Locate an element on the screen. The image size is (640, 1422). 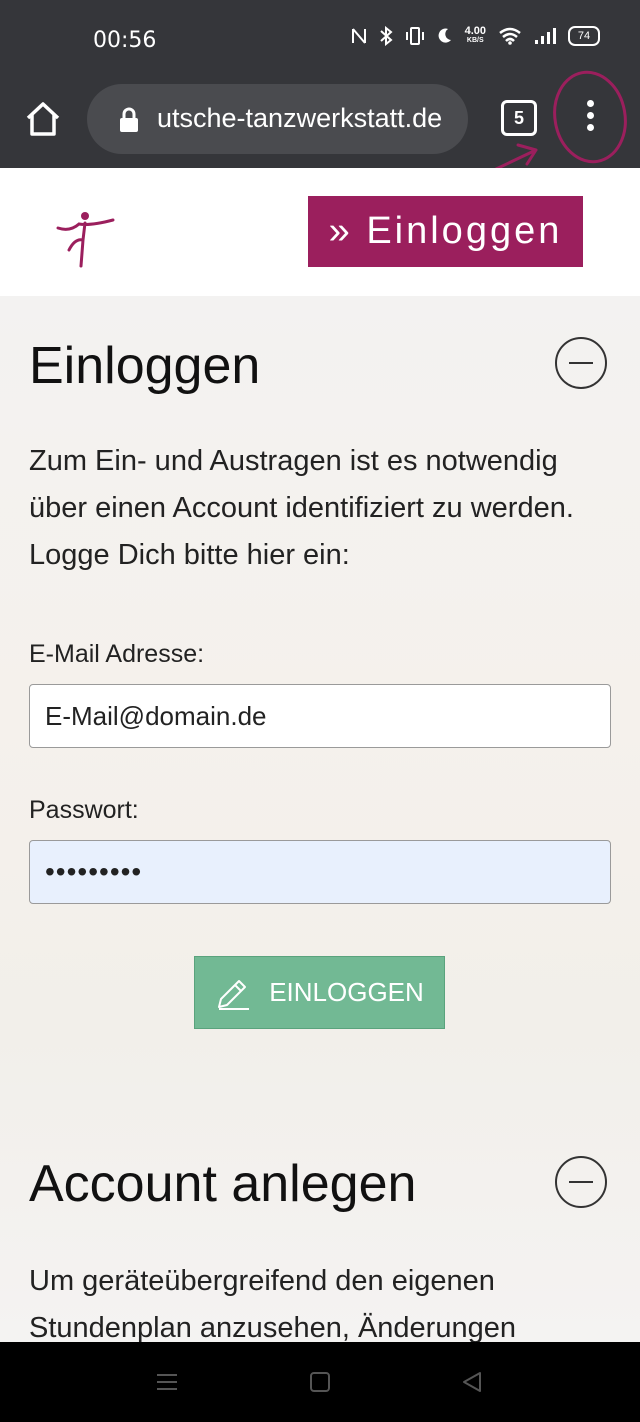
email-field: E-Mail@domain.de is located at coordinates (320, 716).